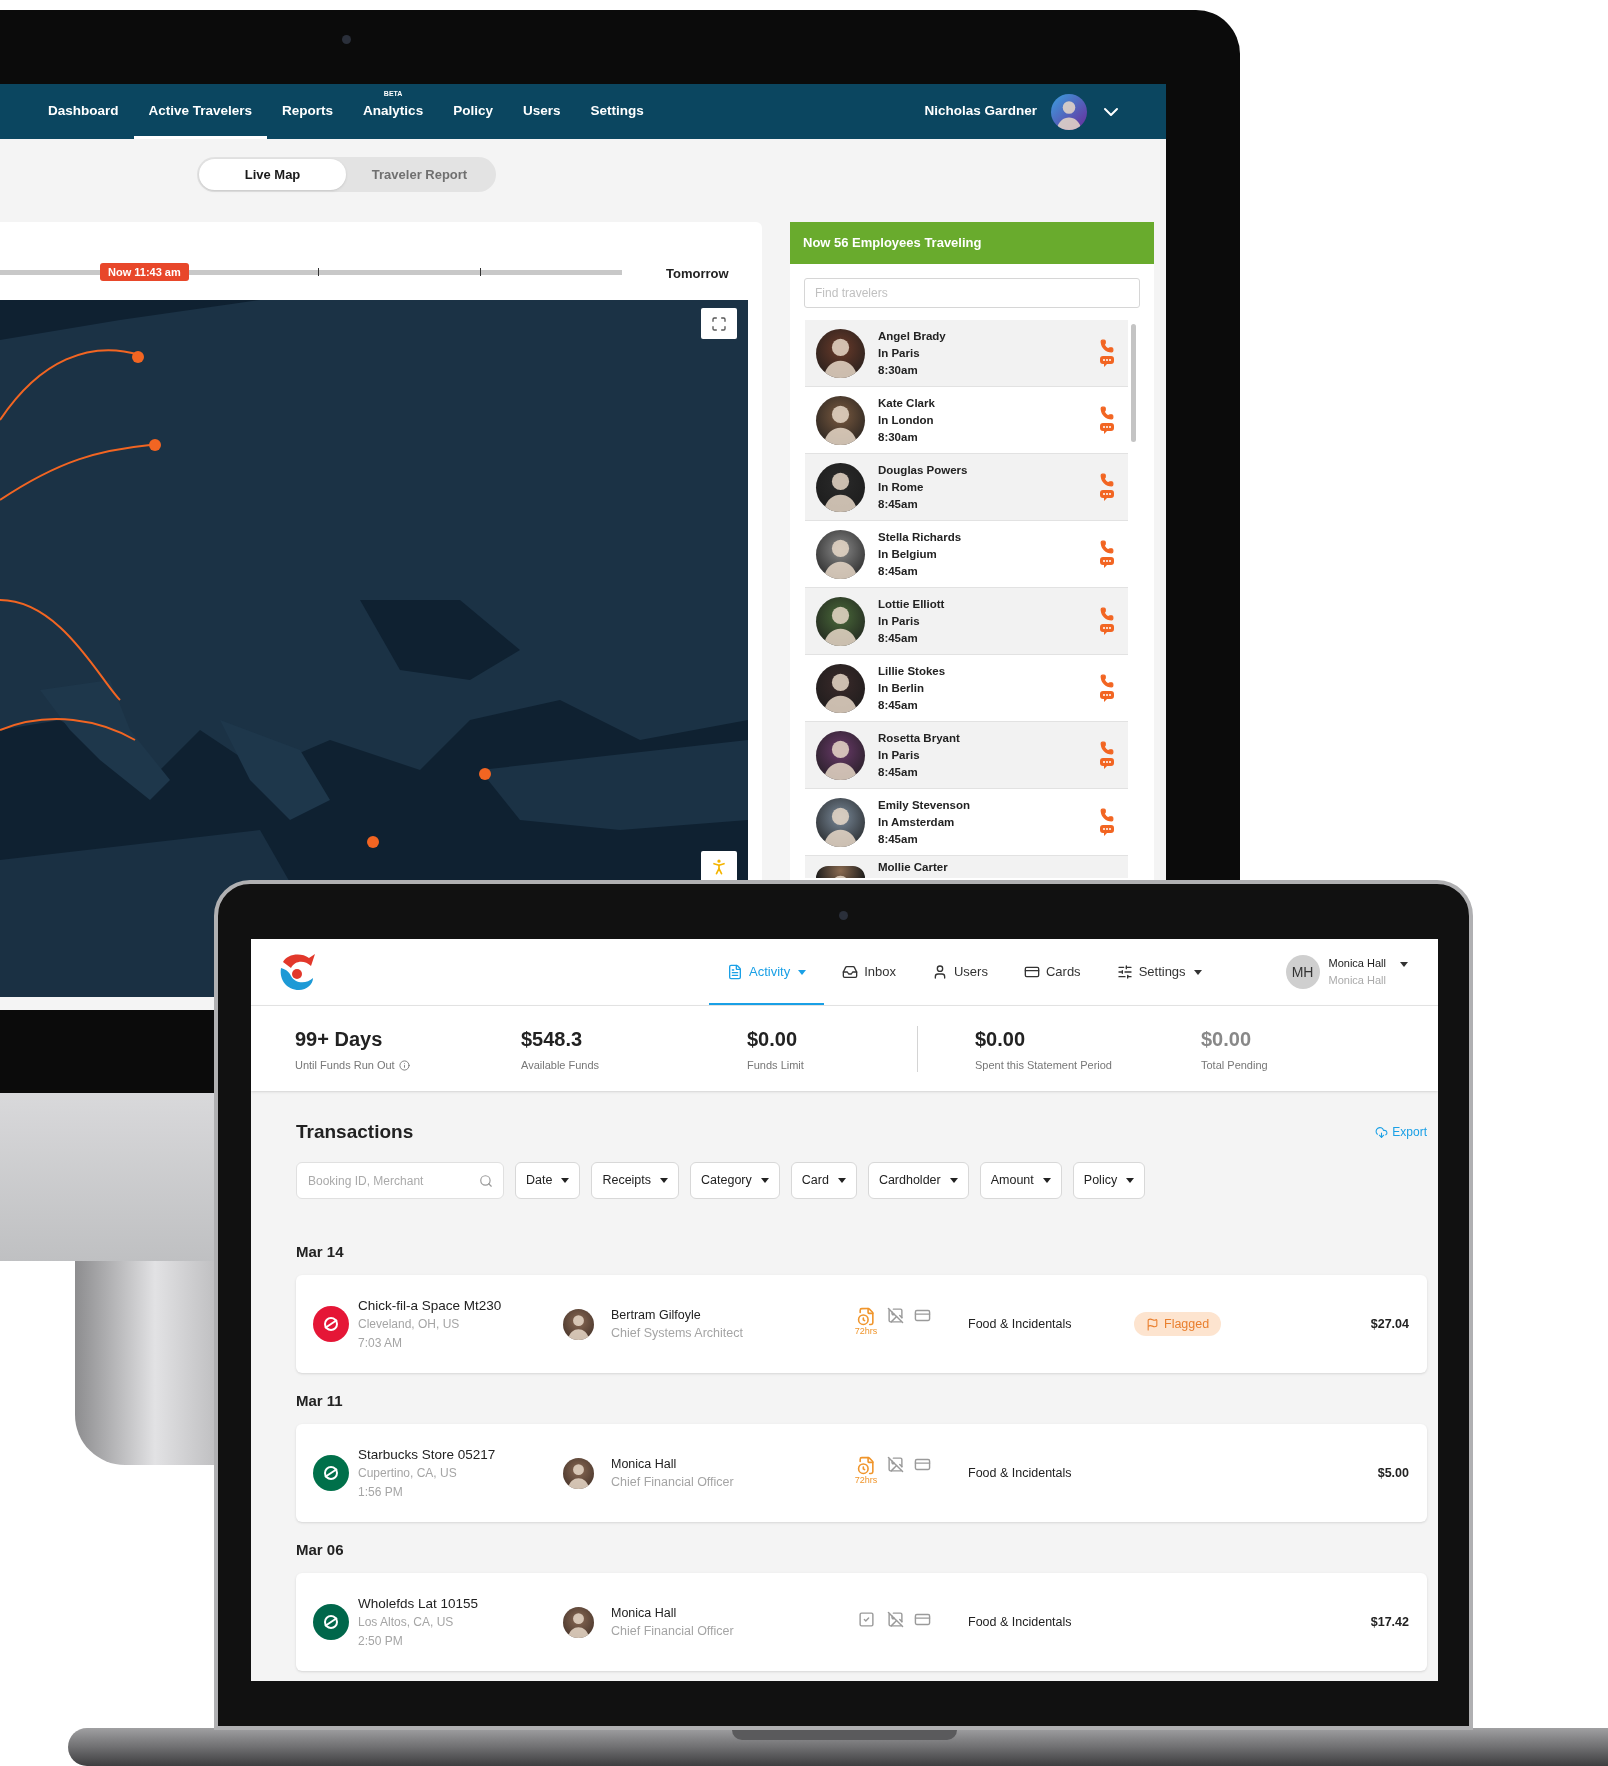 This screenshot has height=1766, width=1608. What do you see at coordinates (635, 1180) in the screenshot?
I see `filter-dropdown: Receipts` at bounding box center [635, 1180].